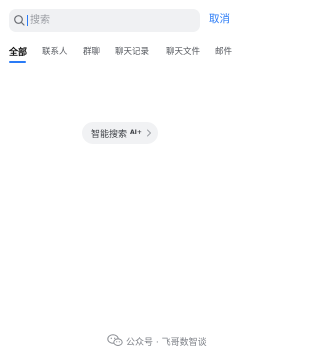 Image resolution: width=320 pixels, height=357 pixels. Describe the element at coordinates (132, 51) in the screenshot. I see `tab-chat-history: 聊天记录` at that location.